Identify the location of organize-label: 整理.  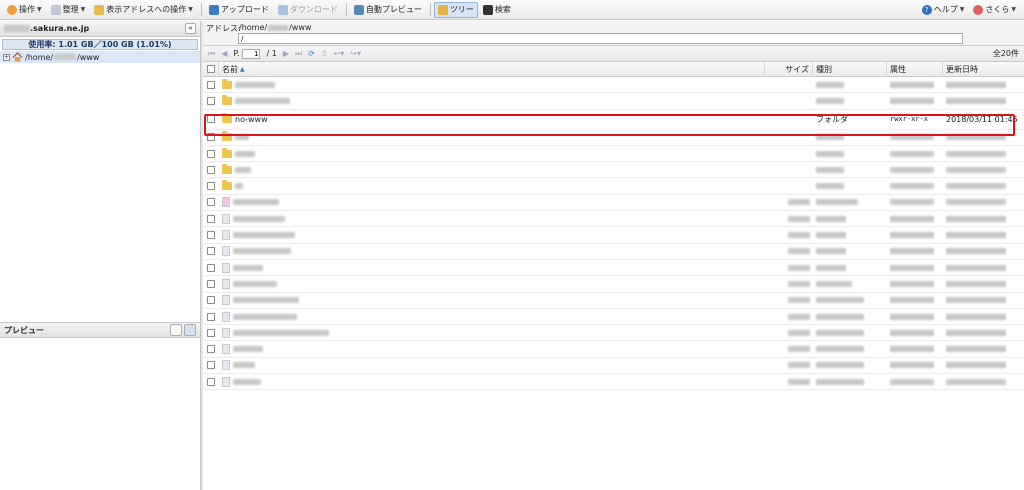
(70, 9).